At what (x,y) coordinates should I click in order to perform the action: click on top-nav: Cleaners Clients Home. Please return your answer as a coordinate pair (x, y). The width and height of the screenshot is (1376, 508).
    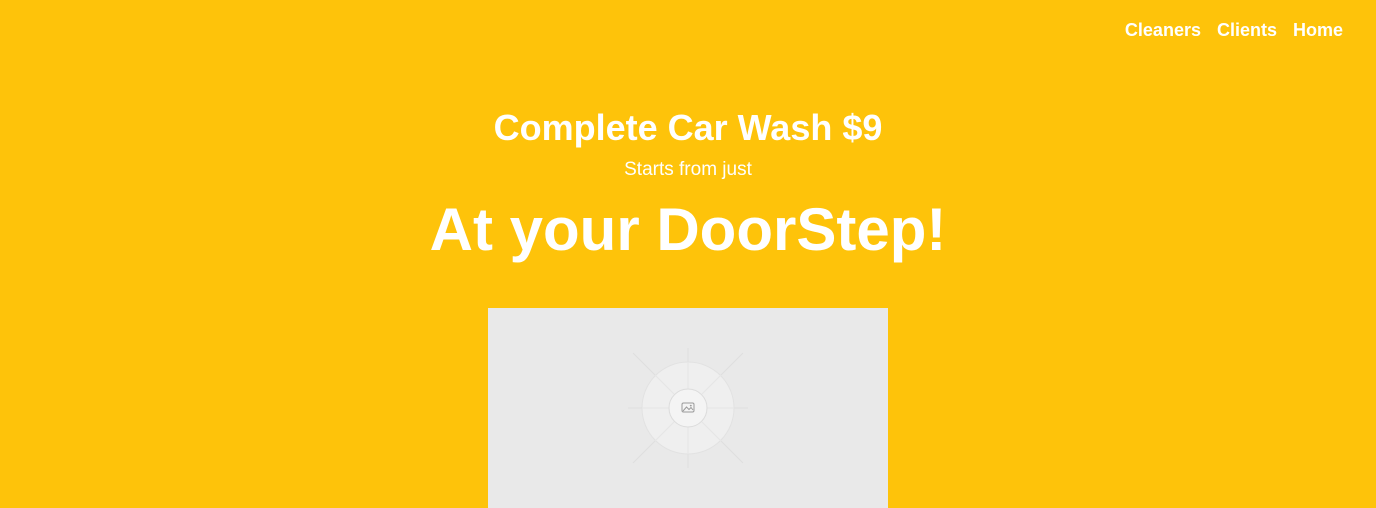
    Looking at the image, I should click on (1234, 30).